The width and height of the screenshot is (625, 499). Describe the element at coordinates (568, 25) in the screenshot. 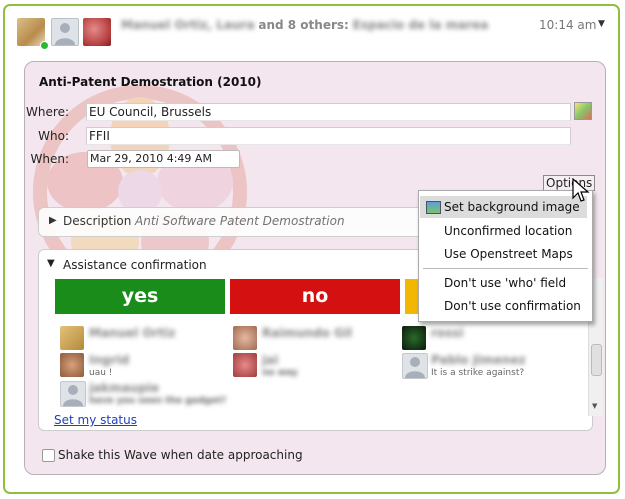

I see `wave-timestamp: 10:14 am` at that location.